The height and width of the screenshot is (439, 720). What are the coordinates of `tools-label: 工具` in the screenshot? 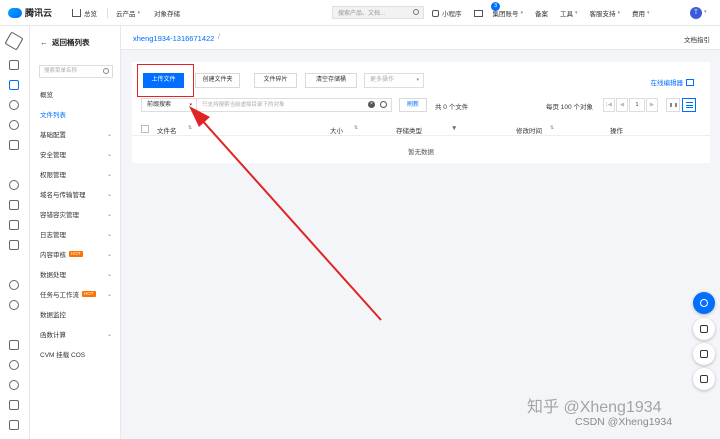 It's located at (567, 14).